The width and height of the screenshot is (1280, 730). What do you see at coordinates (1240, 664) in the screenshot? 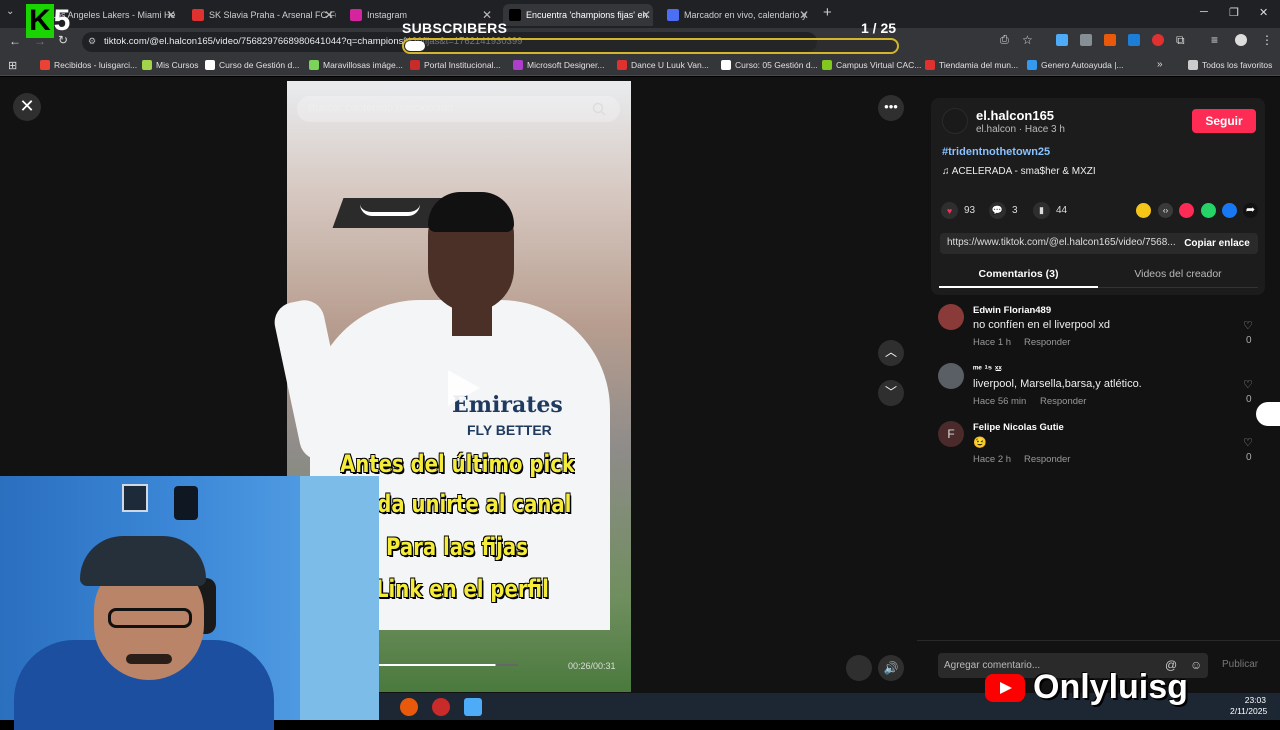
I see `publish-button: Publicar` at bounding box center [1240, 664].